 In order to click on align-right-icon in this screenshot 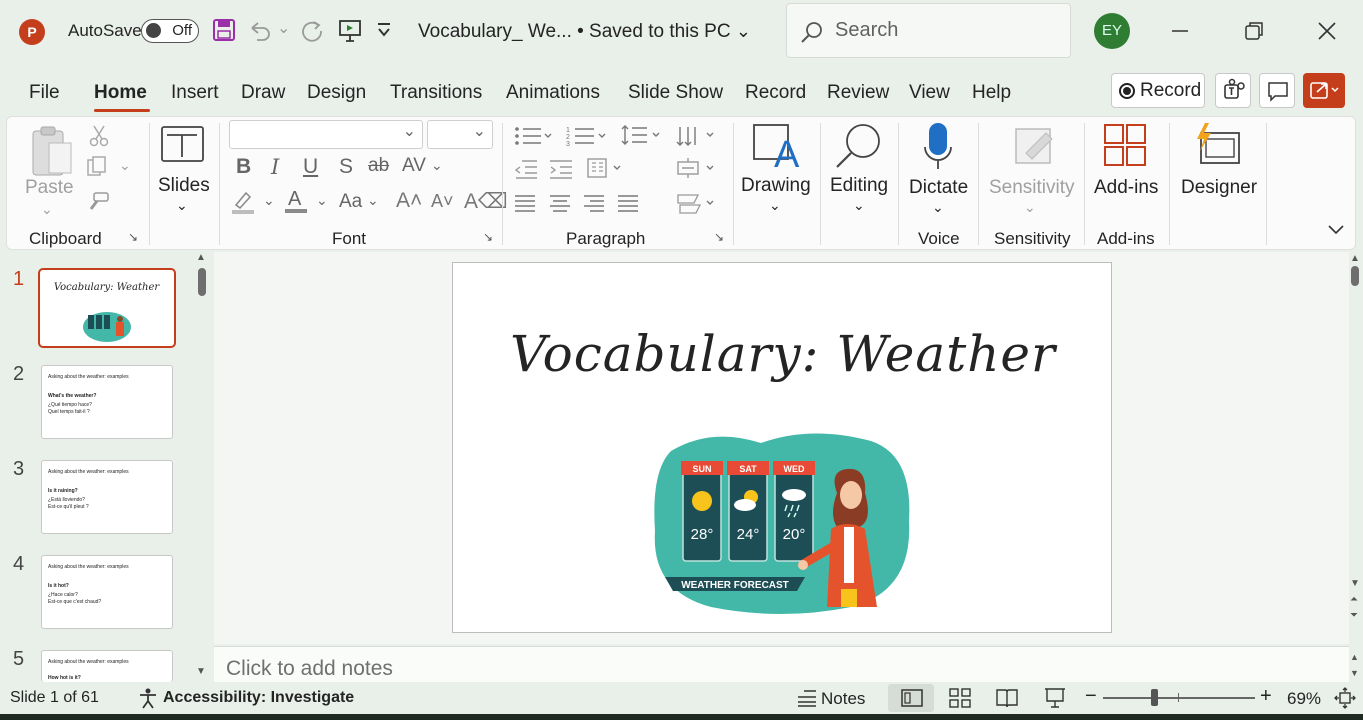, I will do `click(594, 203)`.